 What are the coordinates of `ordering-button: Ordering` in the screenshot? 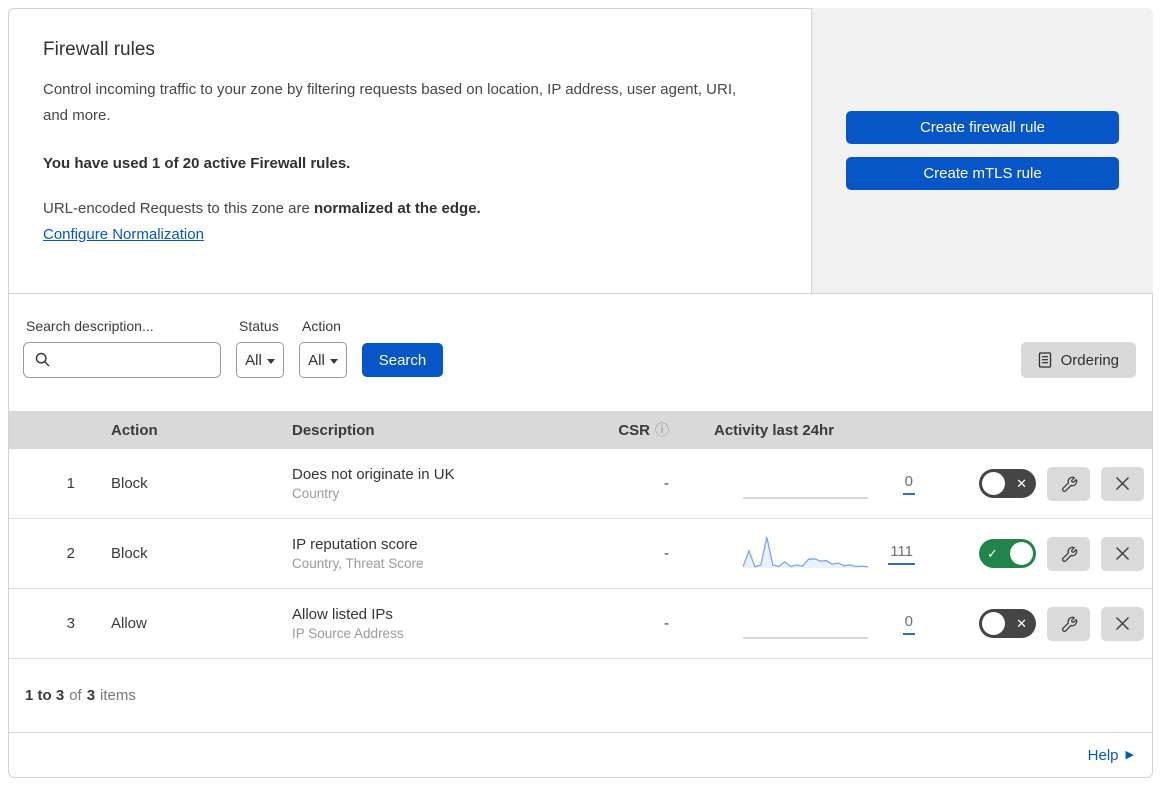 It's located at (1078, 360).